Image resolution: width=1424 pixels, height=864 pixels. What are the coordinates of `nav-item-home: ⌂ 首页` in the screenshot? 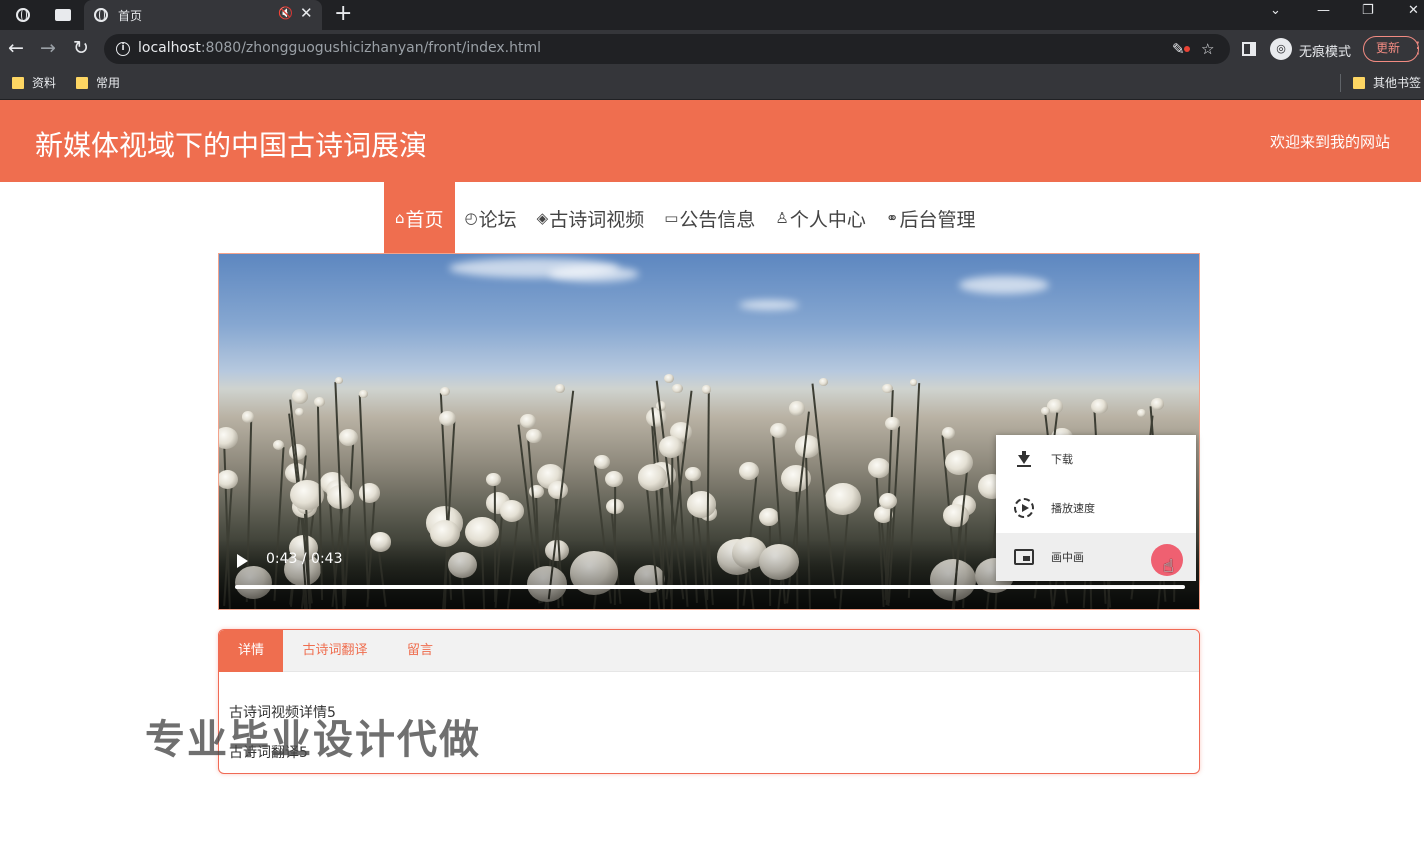 It's located at (419, 218).